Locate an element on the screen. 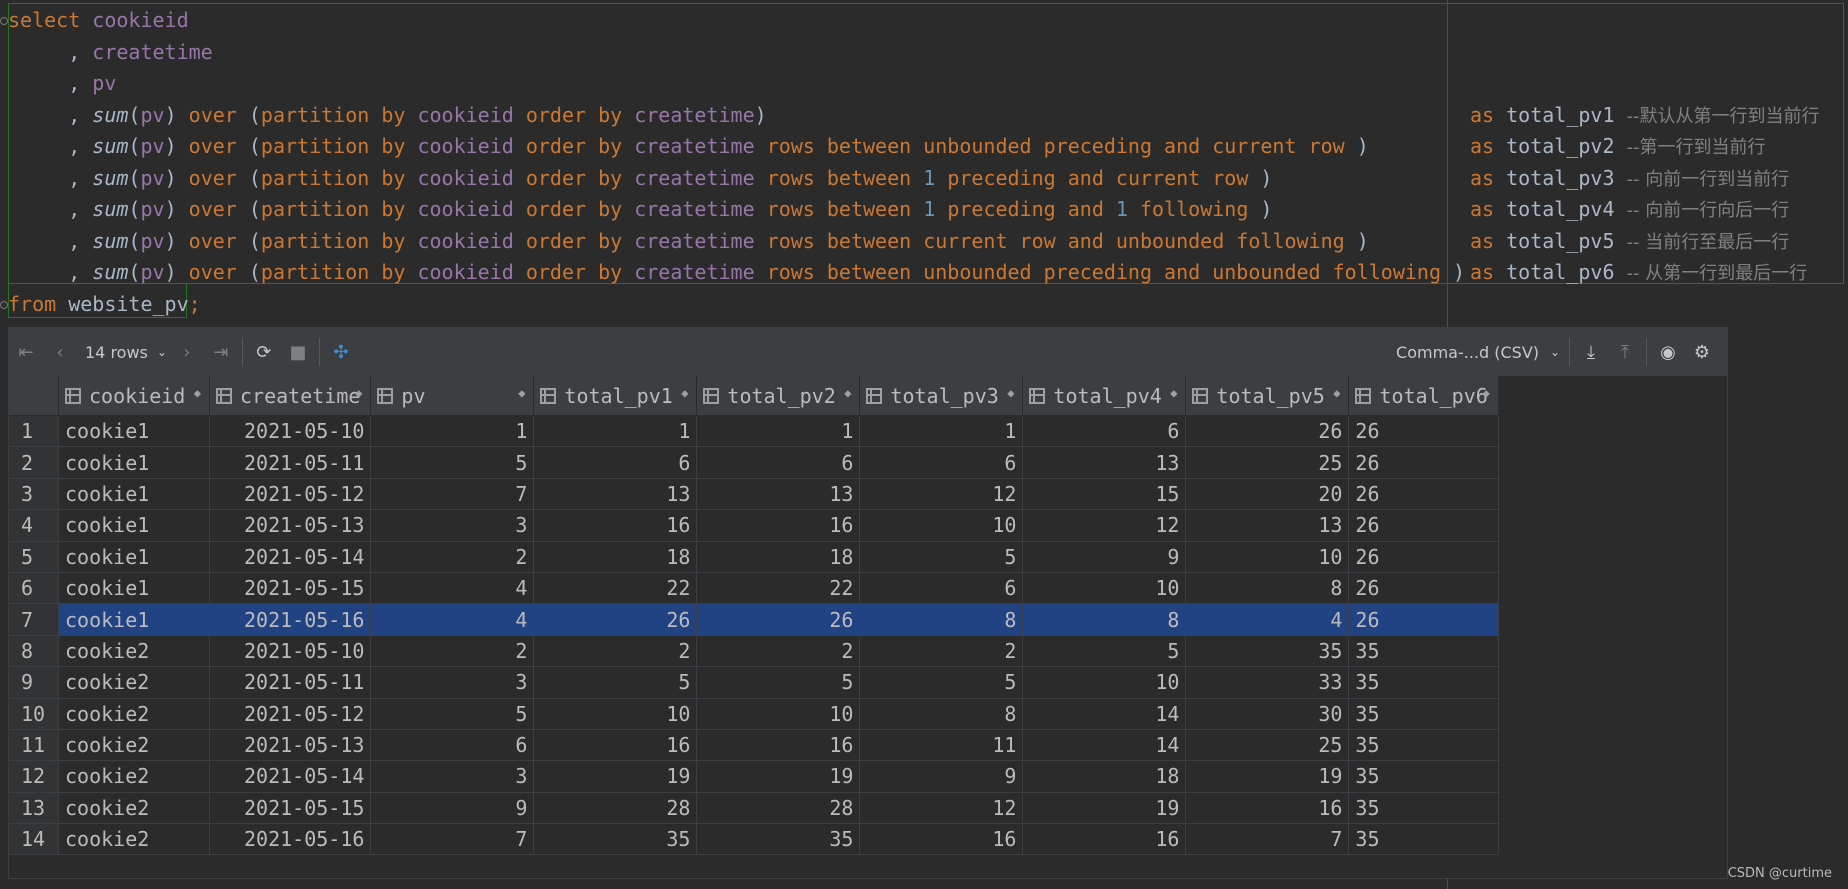 The image size is (1848, 889). cell-total_pv3: 2 is located at coordinates (941, 651).